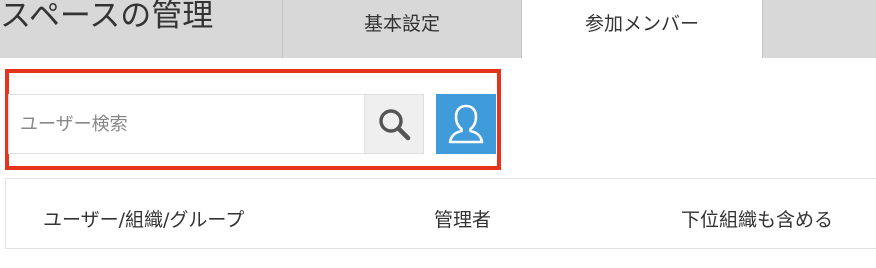  What do you see at coordinates (642, 29) in the screenshot?
I see `tab-members: 参加メンバー` at bounding box center [642, 29].